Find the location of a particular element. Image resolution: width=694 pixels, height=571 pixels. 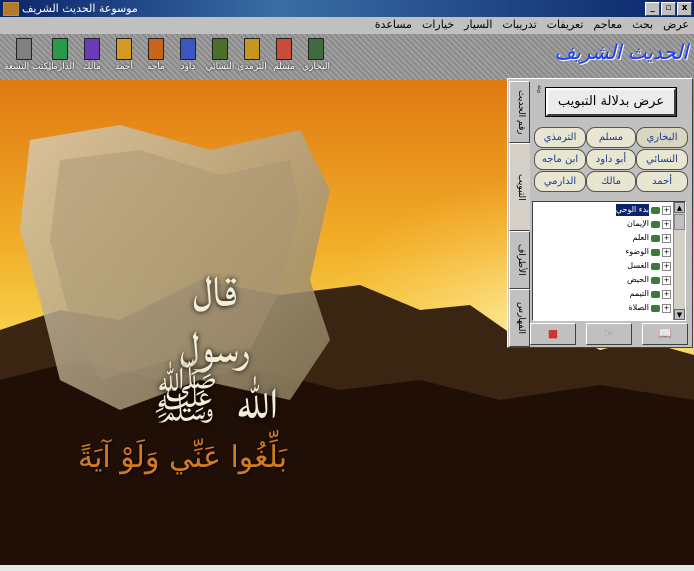

tree-item-label: الحيض is located at coordinates (637, 279).